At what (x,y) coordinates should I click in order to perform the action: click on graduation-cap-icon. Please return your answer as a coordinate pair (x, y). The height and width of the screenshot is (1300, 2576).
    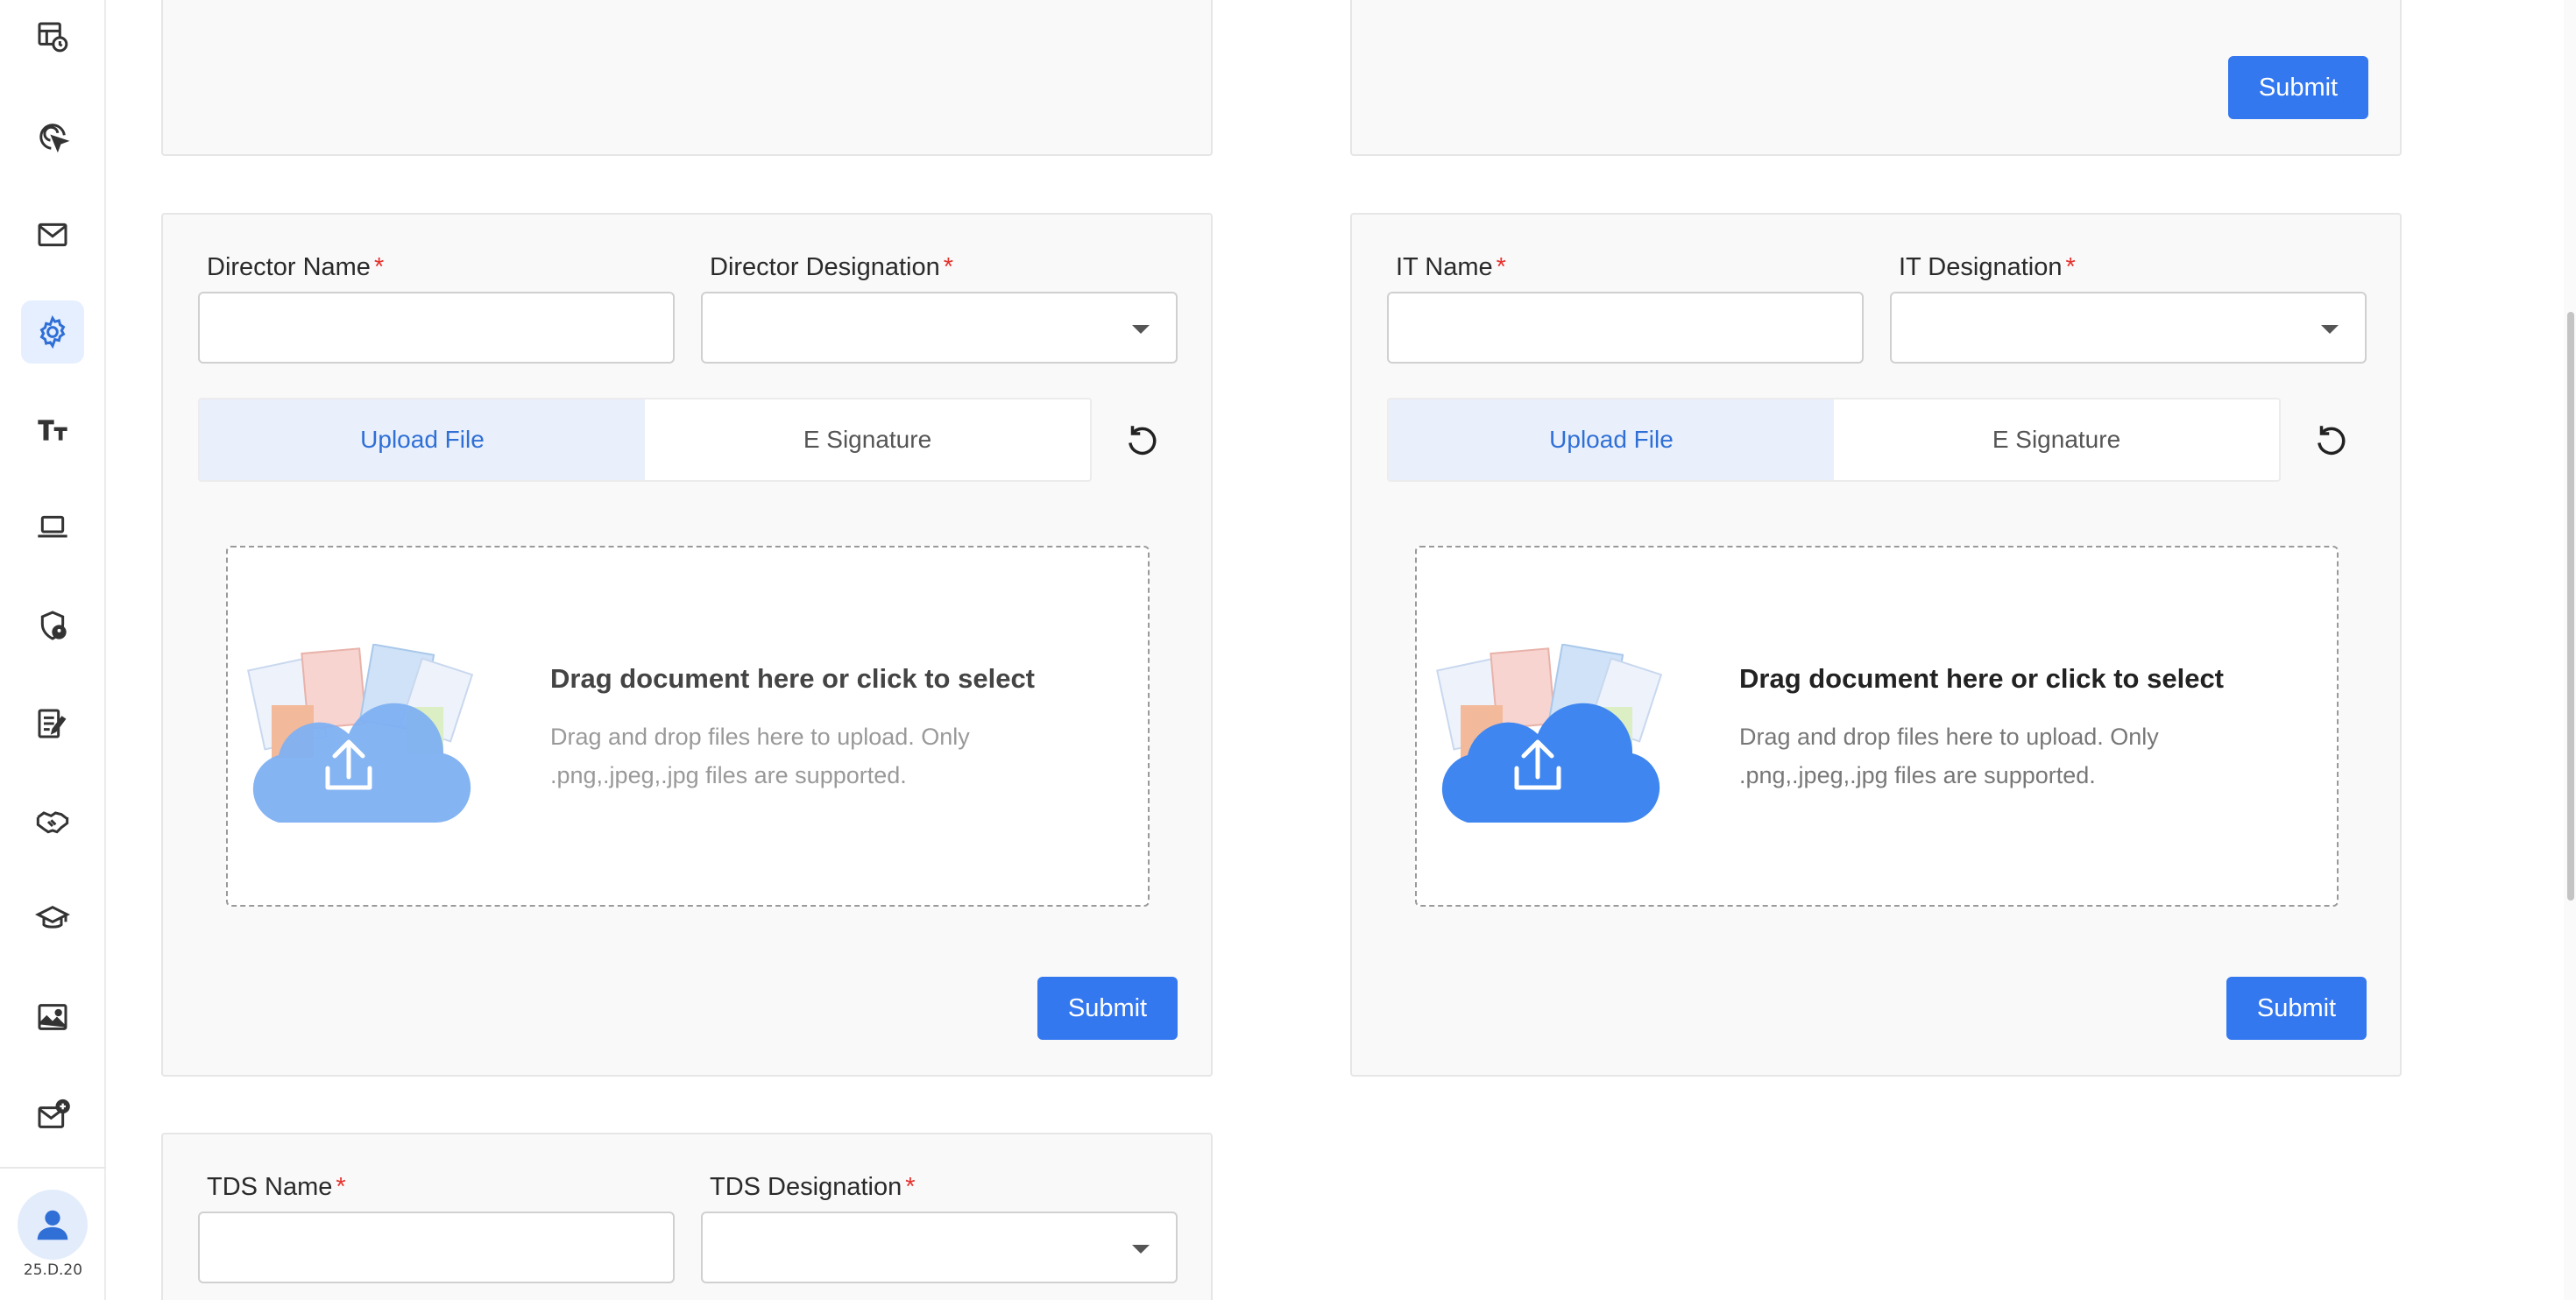
    Looking at the image, I should click on (52, 919).